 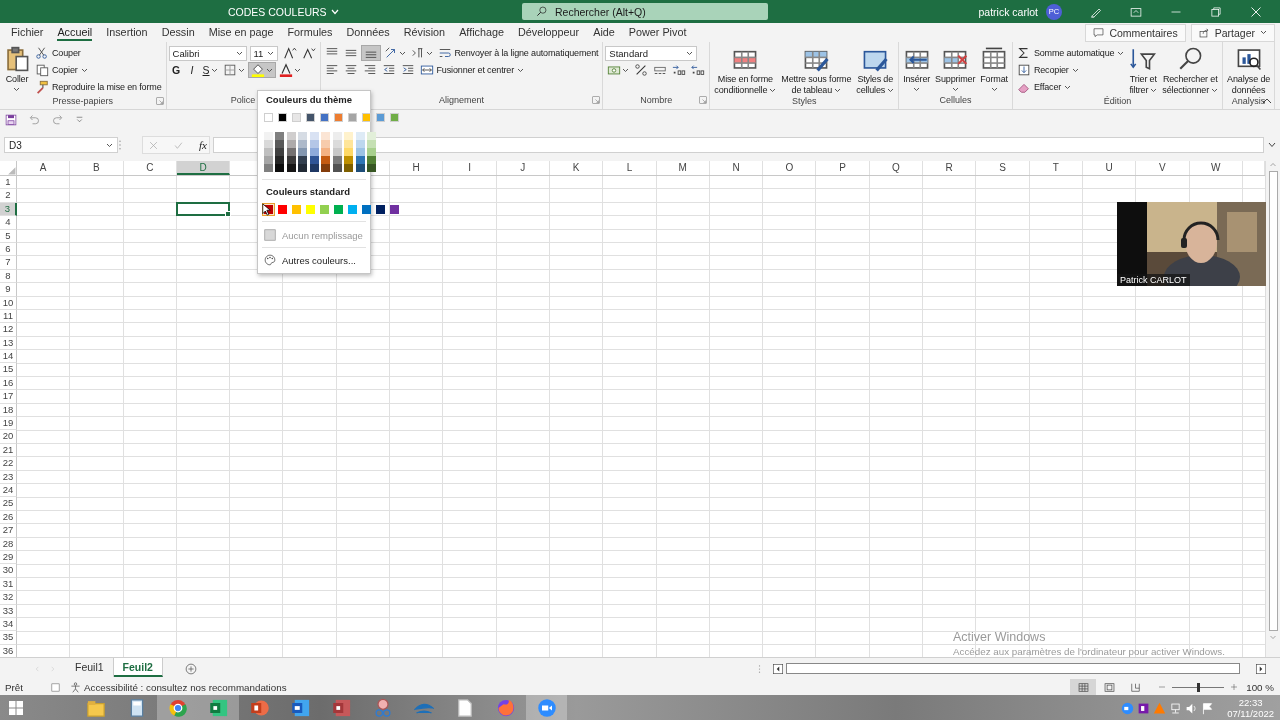 What do you see at coordinates (1003, 168) in the screenshot?
I see `column-header: S` at bounding box center [1003, 168].